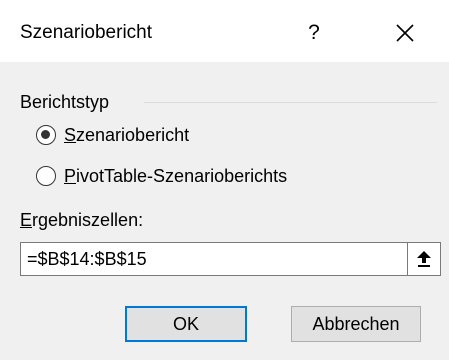 The height and width of the screenshot is (360, 449). I want to click on cancel-button: Abbrechen, so click(356, 324).